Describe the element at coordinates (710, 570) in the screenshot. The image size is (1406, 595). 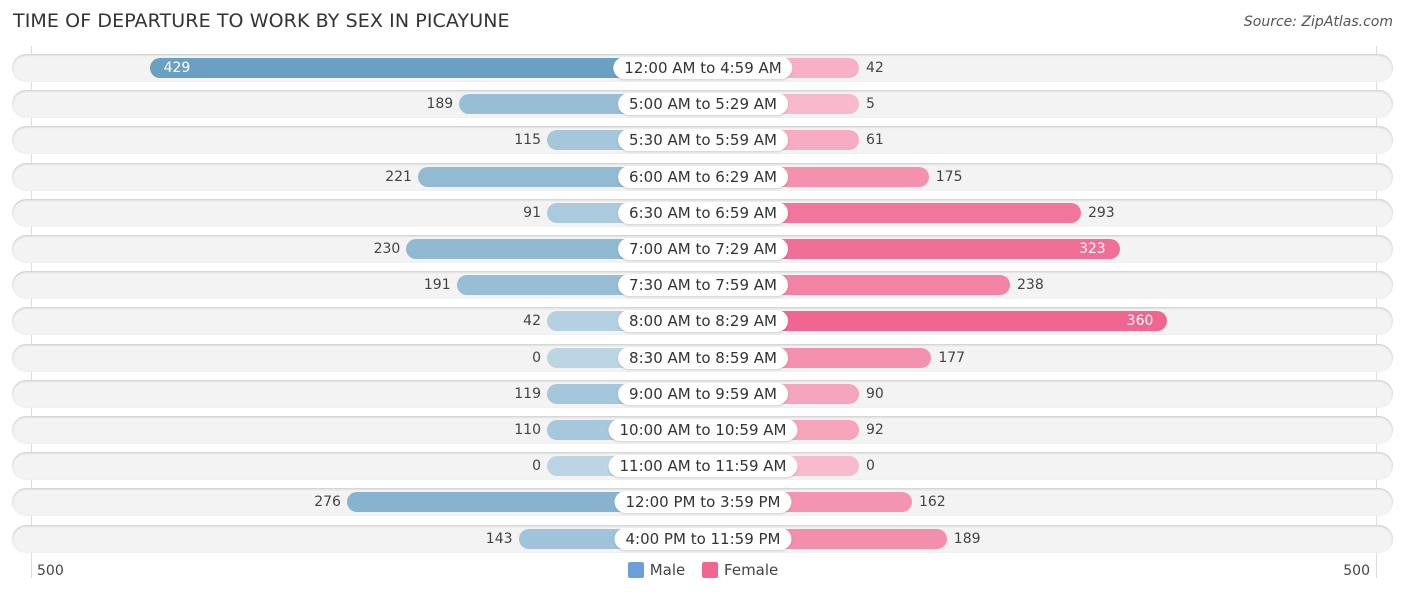
I see `legend-swatch-female` at that location.